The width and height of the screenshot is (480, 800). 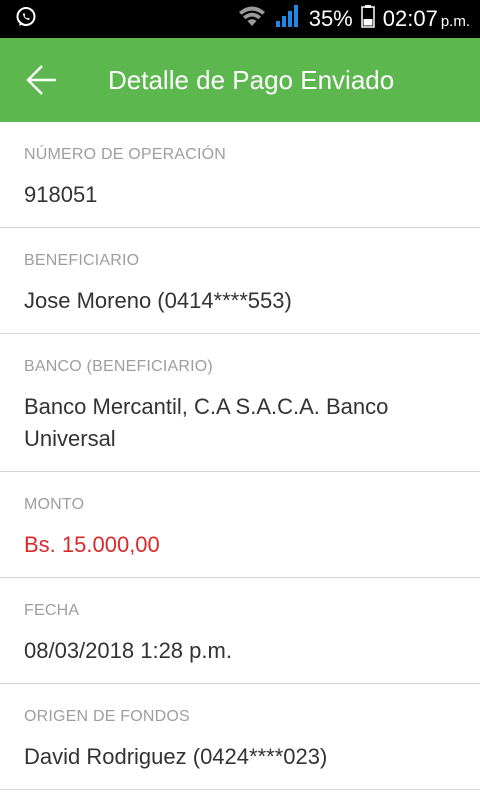 What do you see at coordinates (176, 756) in the screenshot?
I see `funds-origin-value: David Rodriguez (0424****023)` at bounding box center [176, 756].